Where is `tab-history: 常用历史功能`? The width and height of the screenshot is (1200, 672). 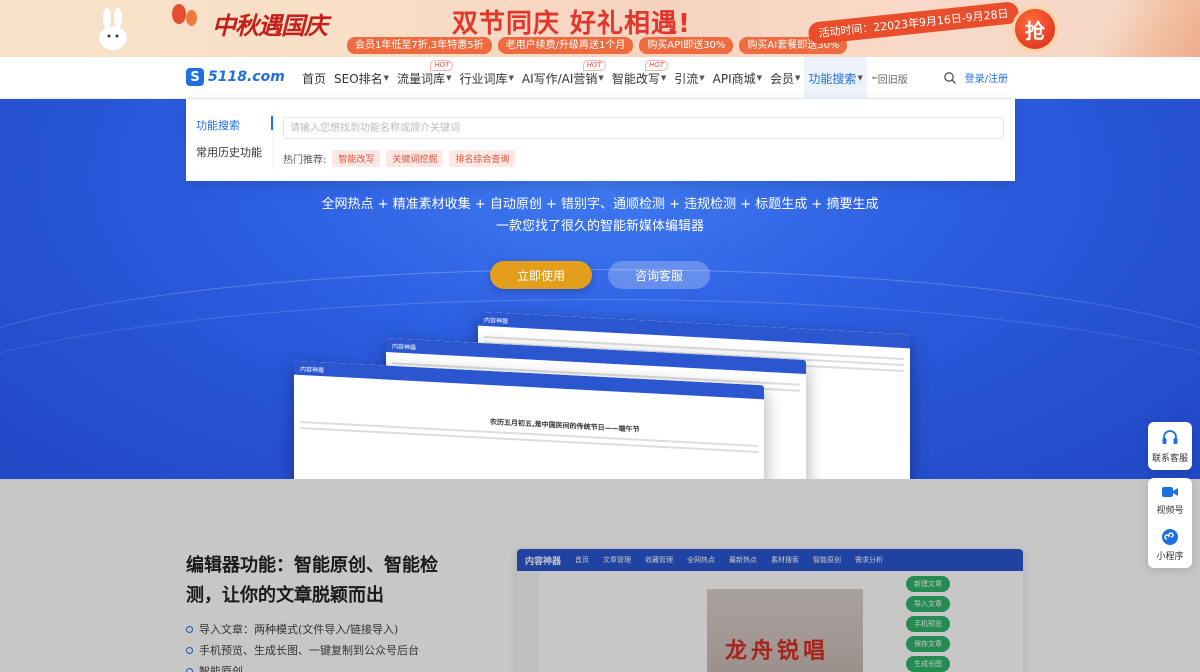 tab-history: 常用历史功能 is located at coordinates (229, 152).